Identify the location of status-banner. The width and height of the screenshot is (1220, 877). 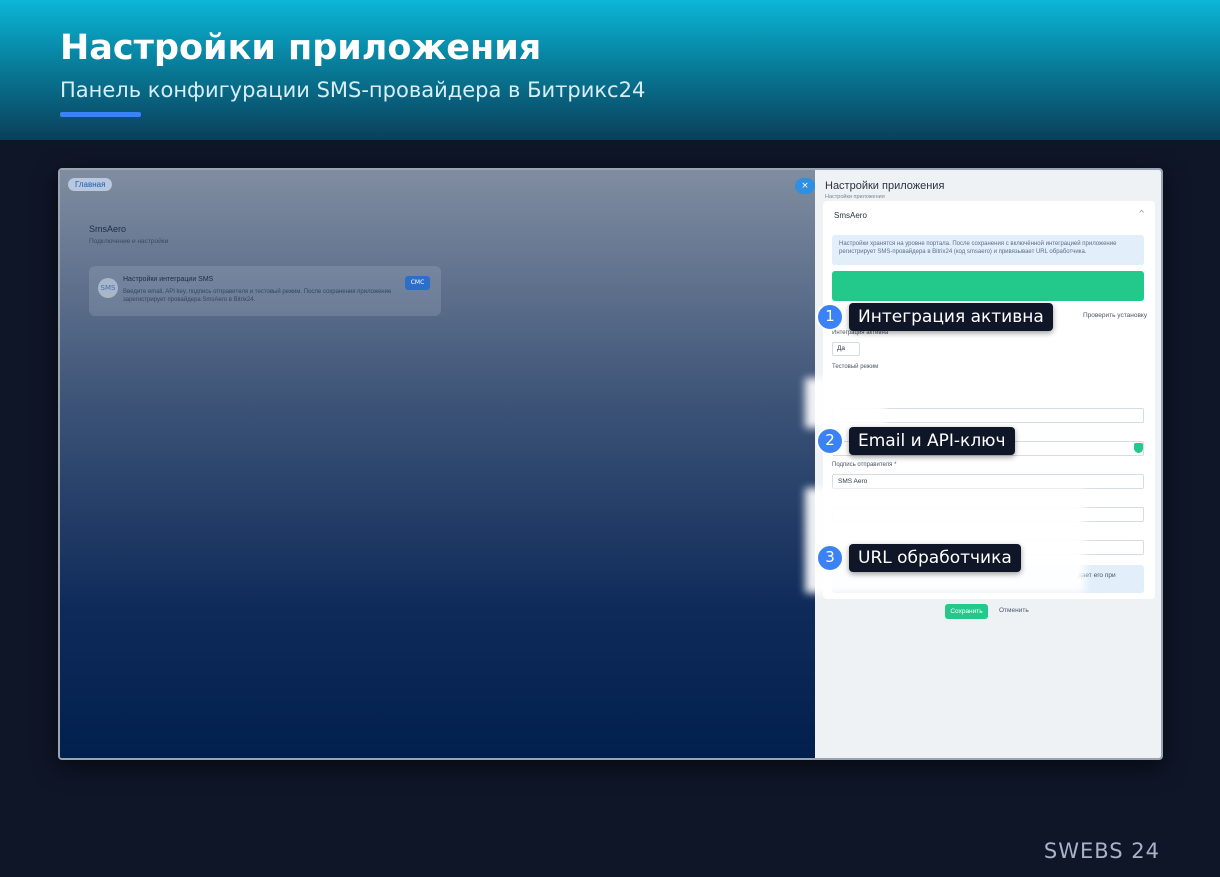
(988, 286).